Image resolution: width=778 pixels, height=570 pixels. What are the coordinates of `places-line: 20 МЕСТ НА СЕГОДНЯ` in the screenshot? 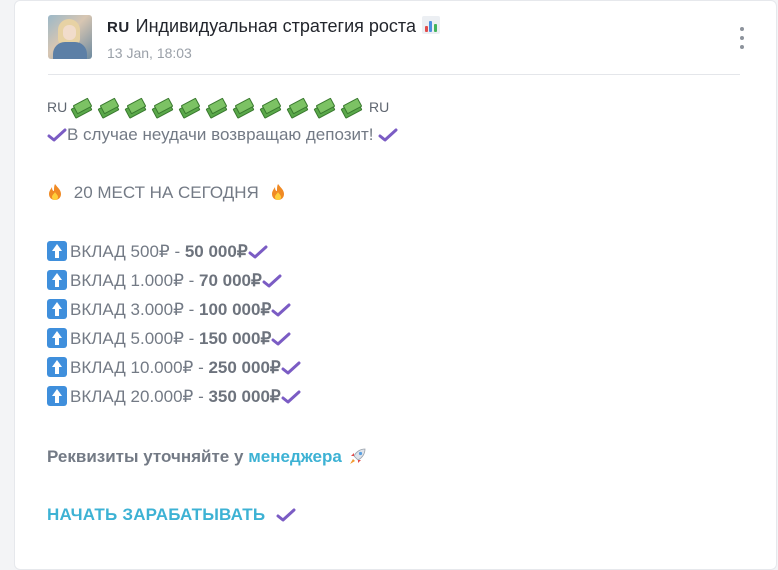 It's located at (166, 193).